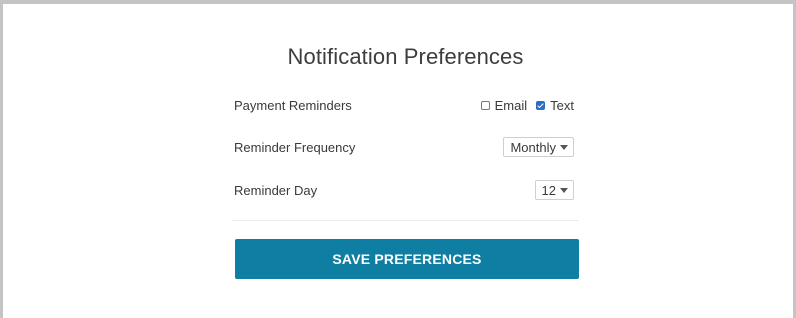  Describe the element at coordinates (533, 147) in the screenshot. I see `reminder-frequency-value: Monthly` at that location.